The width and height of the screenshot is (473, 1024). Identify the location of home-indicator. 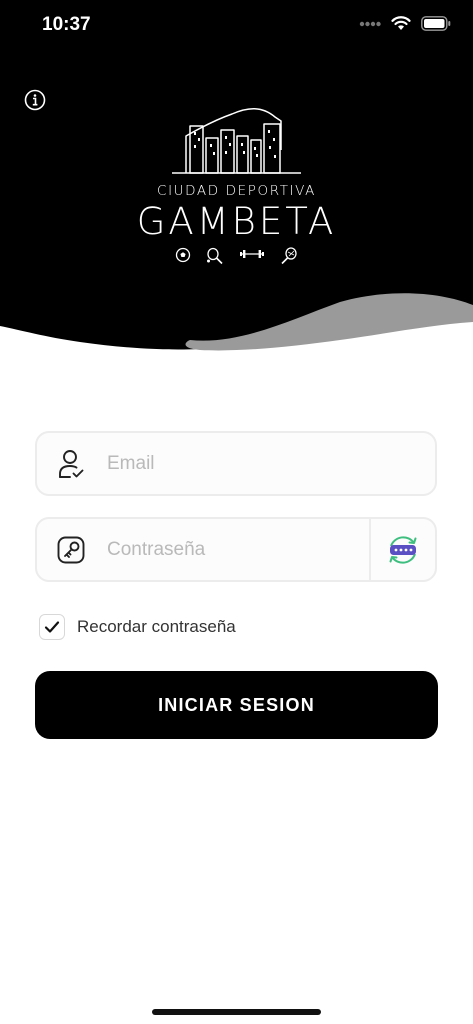
(236, 1012).